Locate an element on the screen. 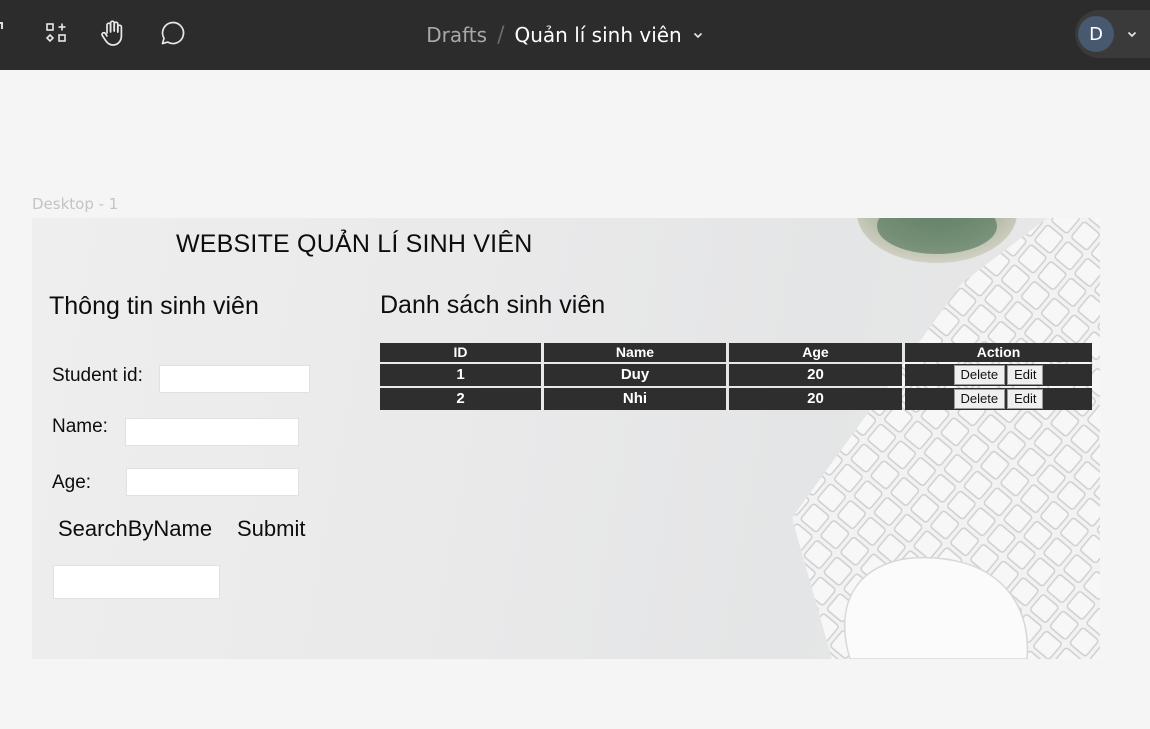 The image size is (1150, 729). column-header-name: Name is located at coordinates (635, 352).